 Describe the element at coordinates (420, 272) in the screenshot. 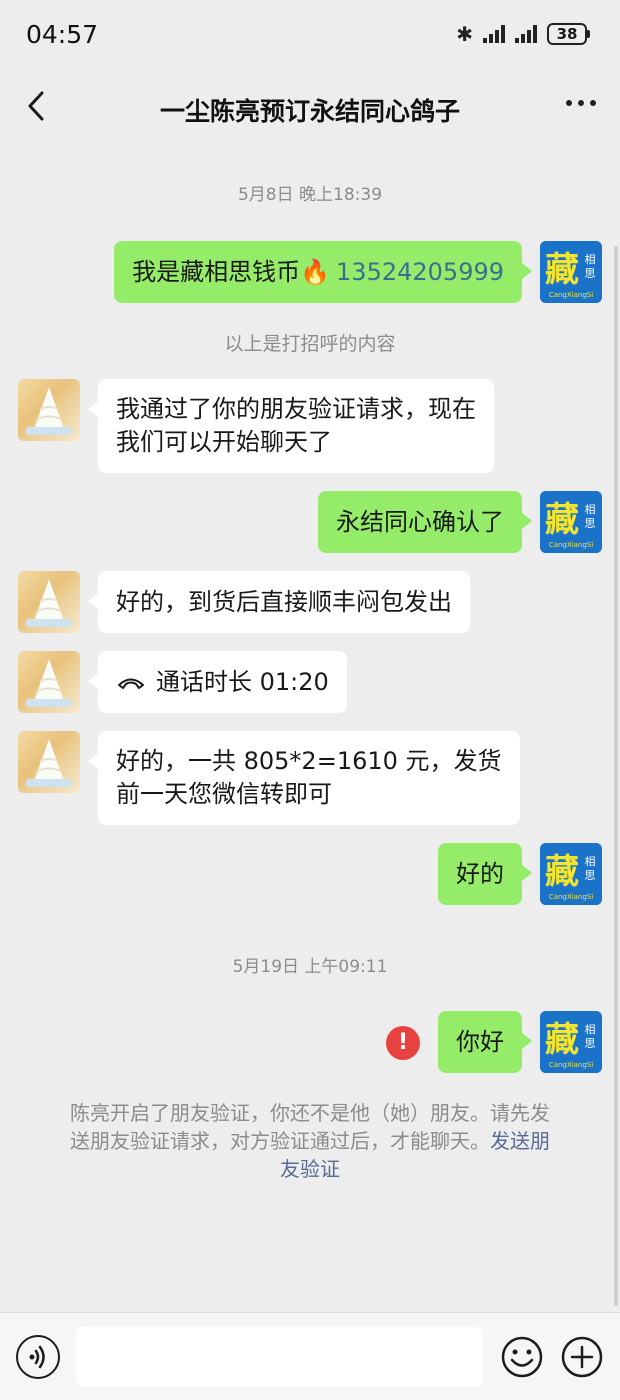

I see `phone-number-link: 13524205999` at that location.